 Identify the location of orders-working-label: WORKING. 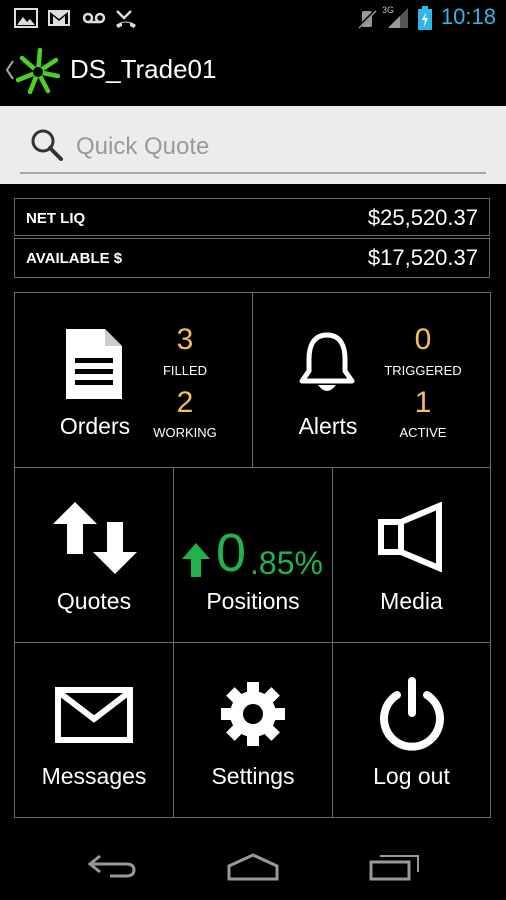
(185, 432).